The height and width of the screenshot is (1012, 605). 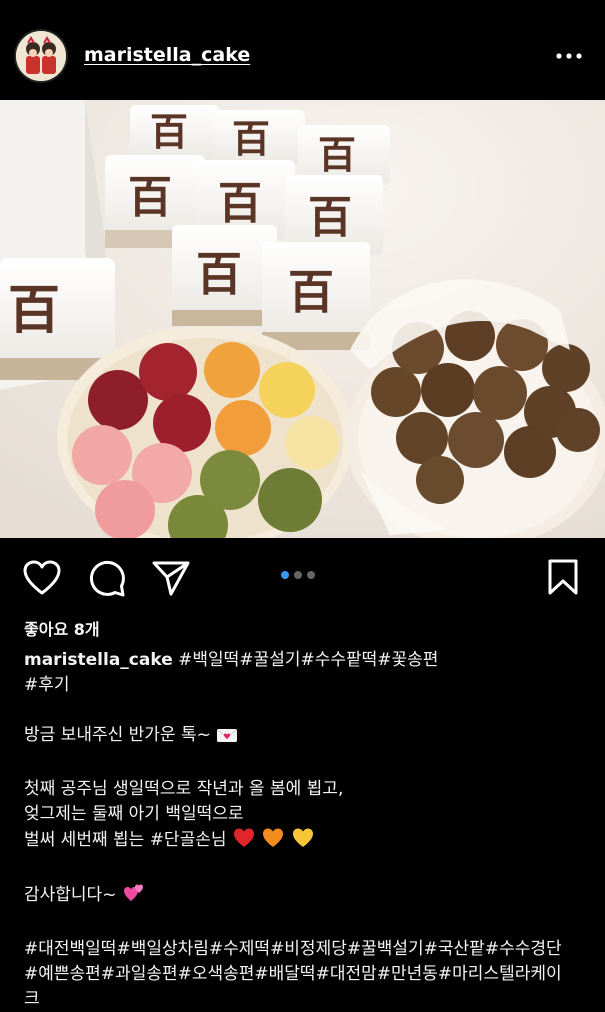 What do you see at coordinates (563, 579) in the screenshot?
I see `bookmark-icon` at bounding box center [563, 579].